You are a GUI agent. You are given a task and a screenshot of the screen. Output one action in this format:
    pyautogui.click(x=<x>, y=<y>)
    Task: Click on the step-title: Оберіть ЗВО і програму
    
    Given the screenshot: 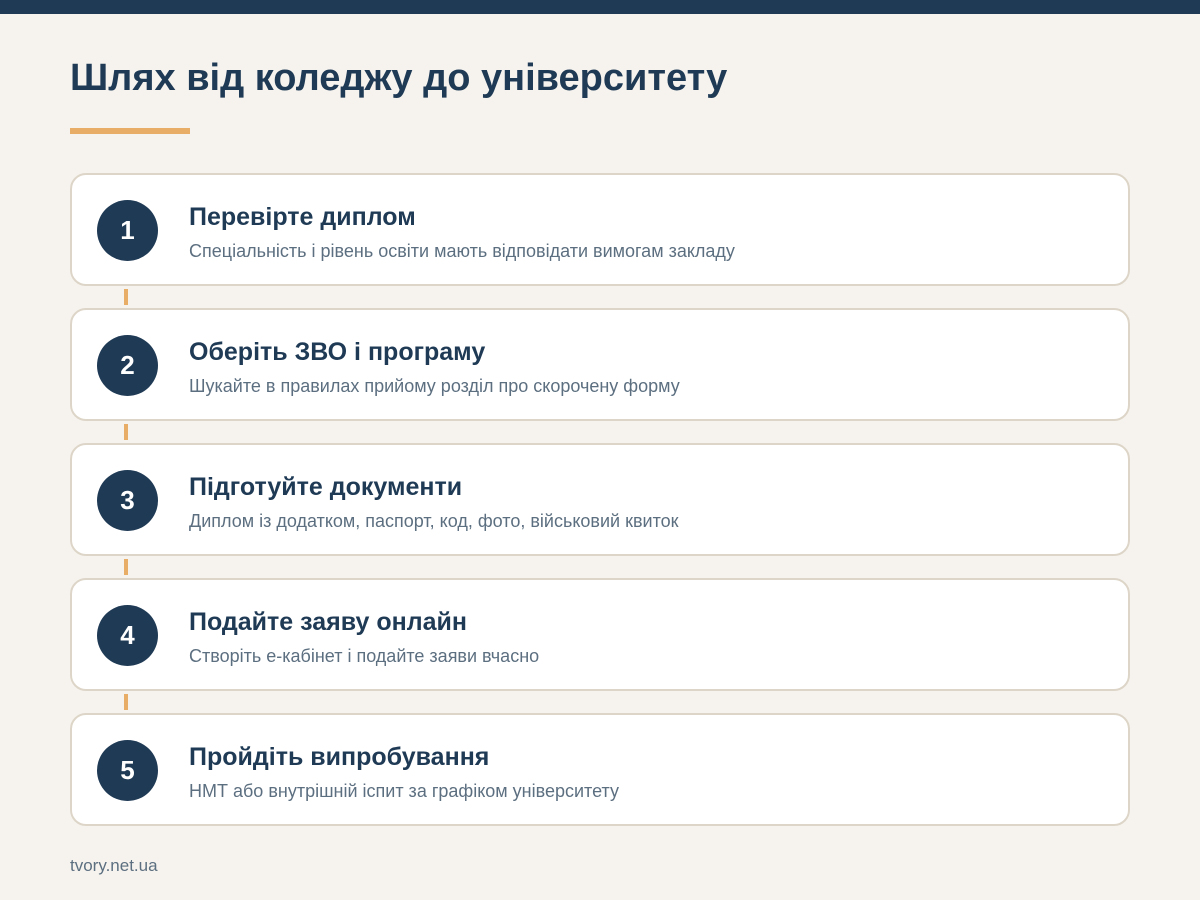 What is the action you would take?
    pyautogui.click(x=337, y=352)
    